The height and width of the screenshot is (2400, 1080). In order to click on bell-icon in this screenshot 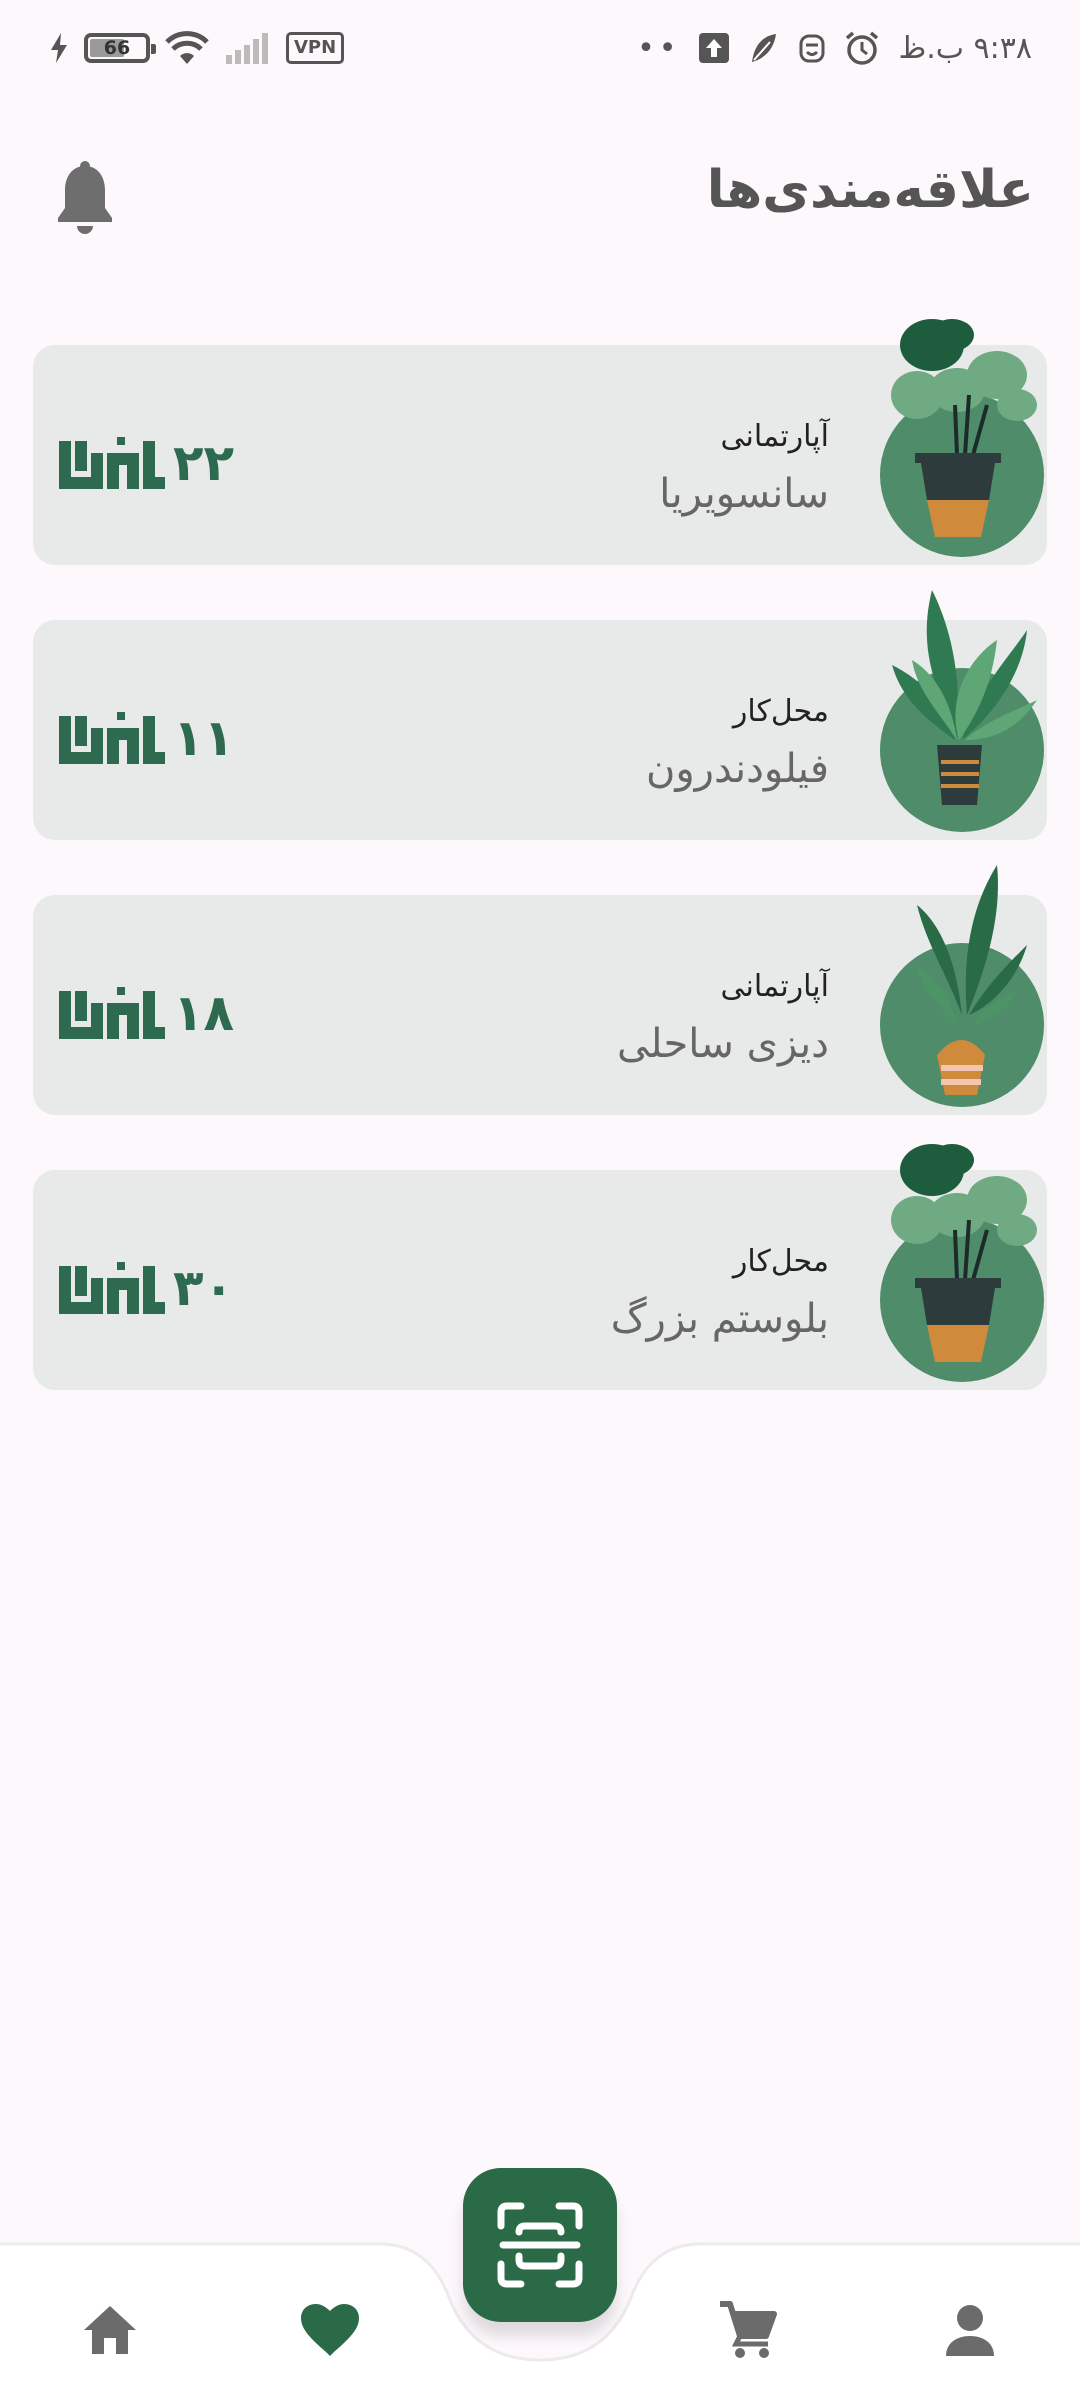, I will do `click(85, 200)`.